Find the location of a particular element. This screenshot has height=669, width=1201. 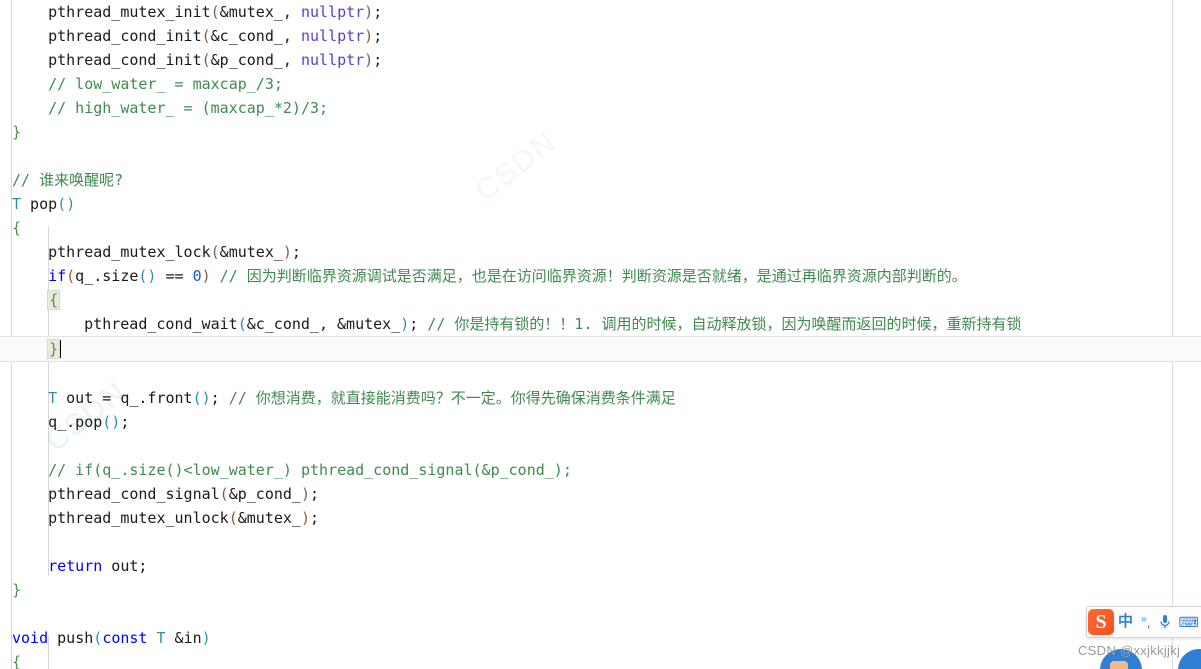

code-token: push is located at coordinates (71, 638).